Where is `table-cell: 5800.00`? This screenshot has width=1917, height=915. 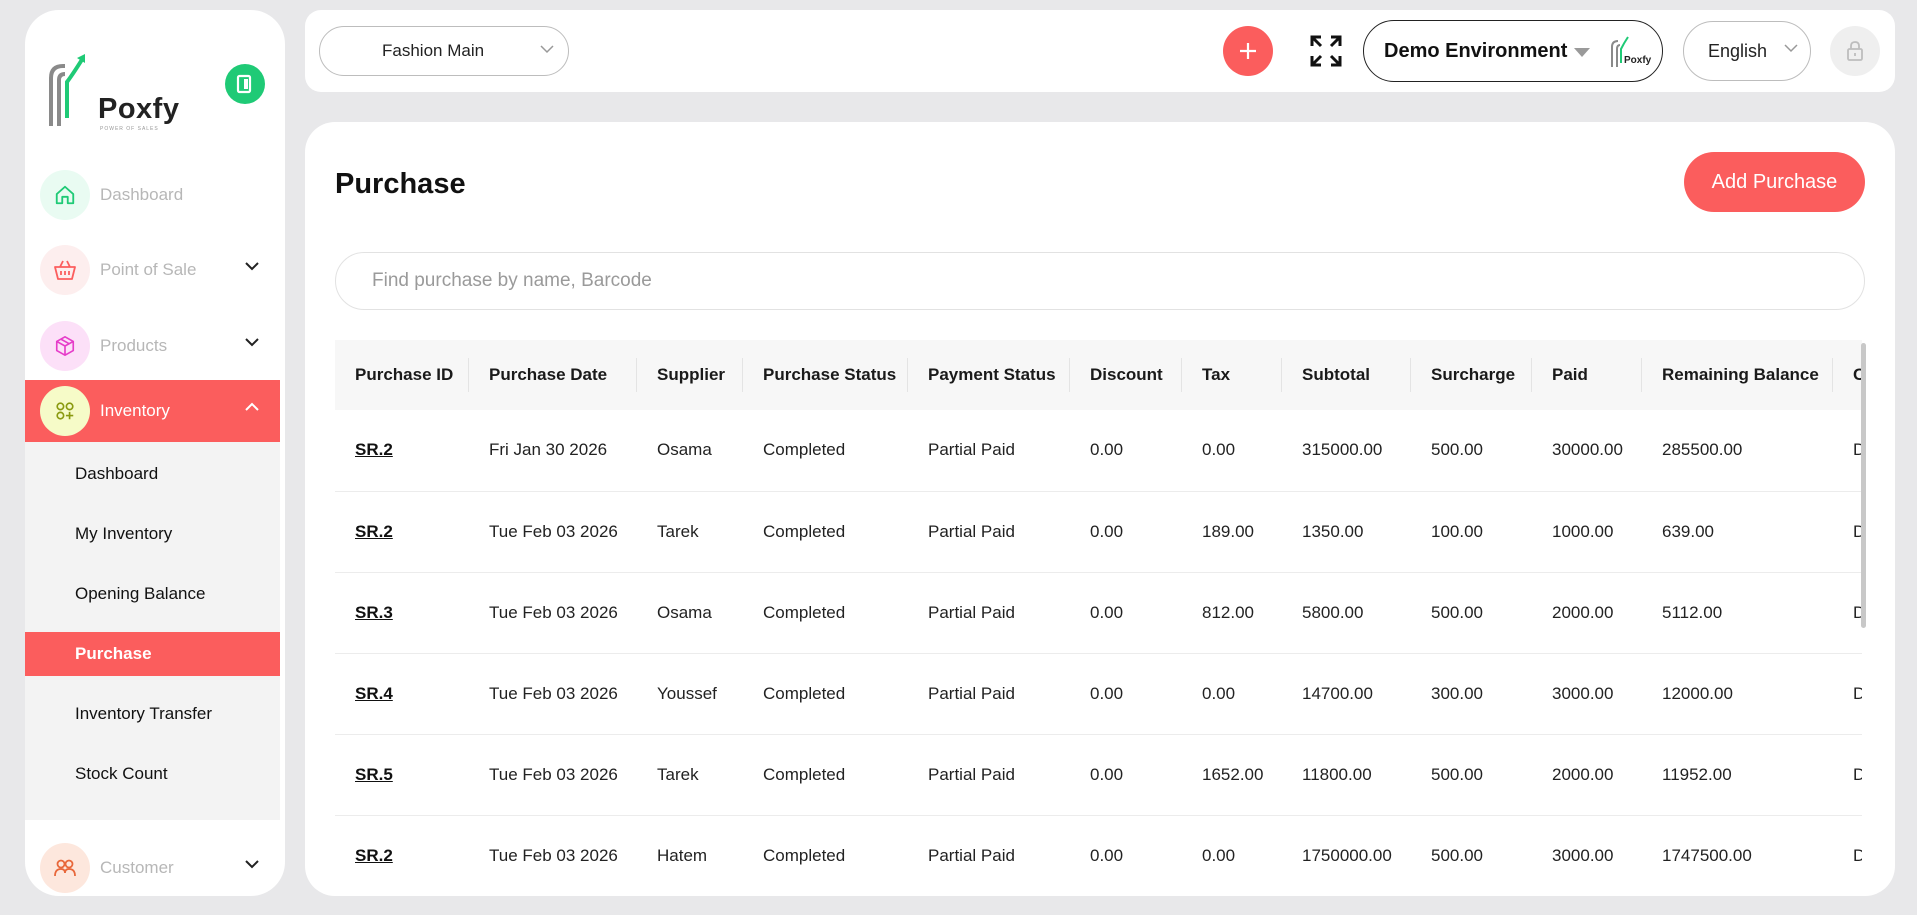
table-cell: 5800.00 is located at coordinates (1333, 612).